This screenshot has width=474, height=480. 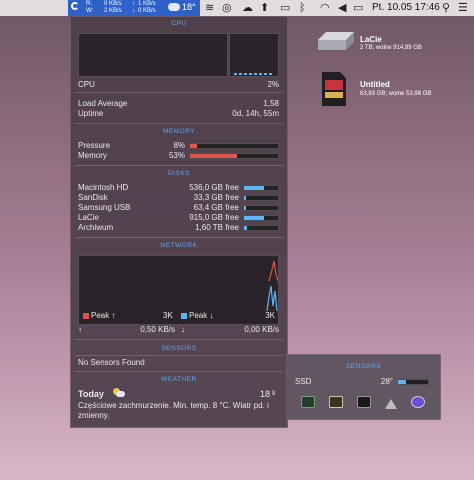 I want to click on peak-upload-label: Peak ↑, so click(x=103, y=315).